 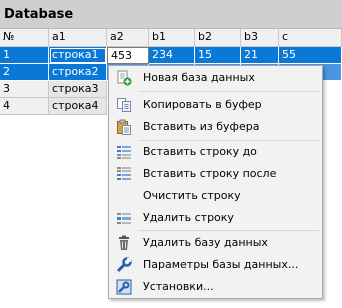 I want to click on menu-item-label: Удалить строку, so click(x=188, y=217).